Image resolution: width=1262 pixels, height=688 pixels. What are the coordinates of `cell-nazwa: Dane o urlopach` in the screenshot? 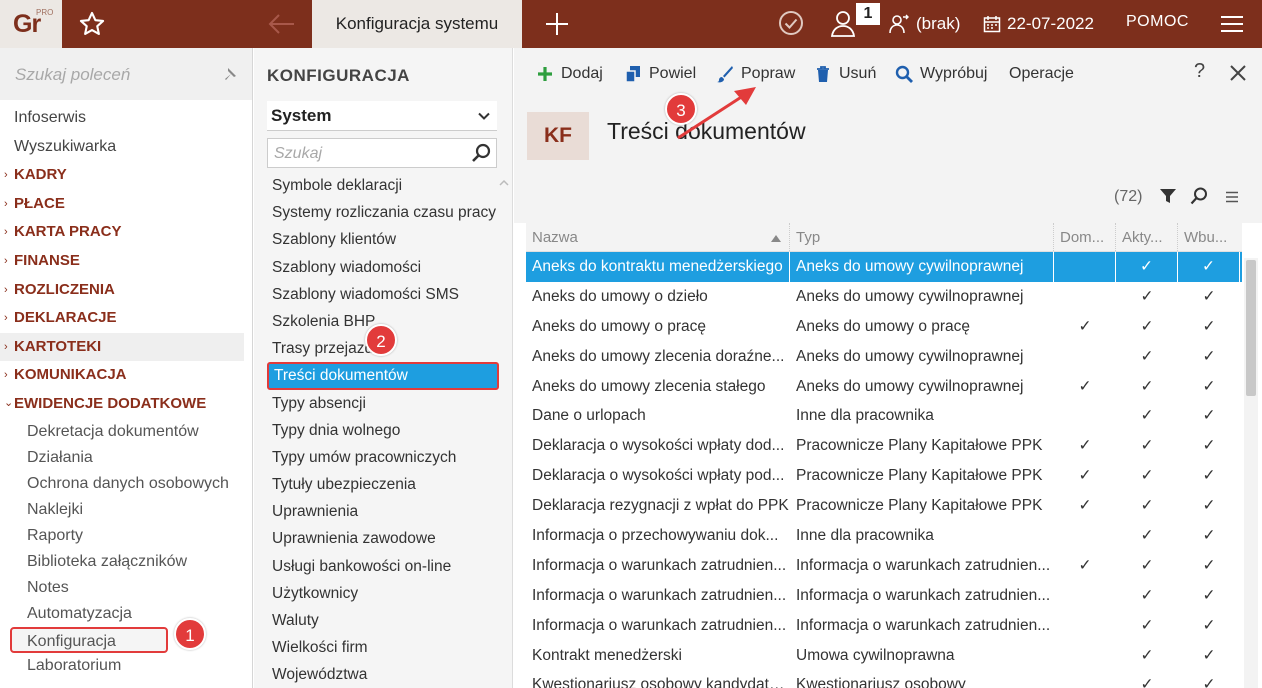 It's located at (589, 416).